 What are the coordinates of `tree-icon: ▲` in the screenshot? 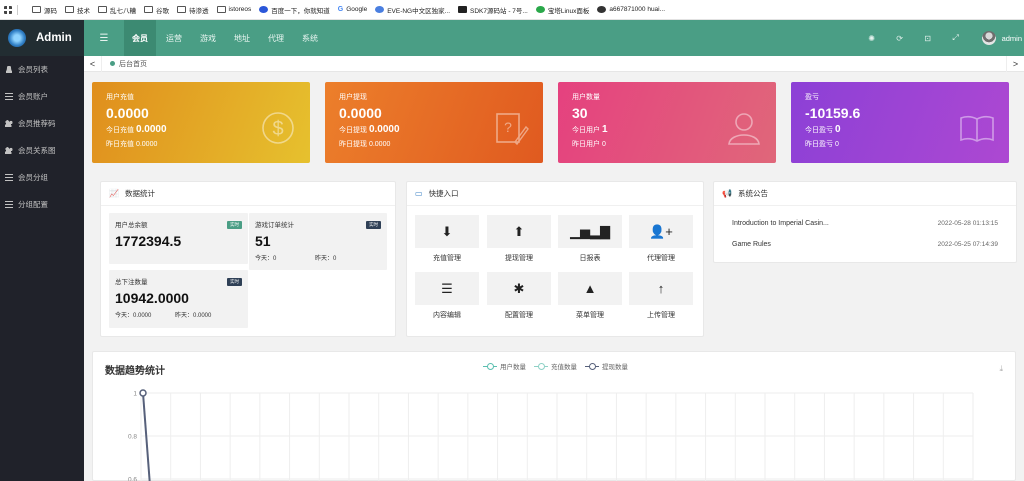 It's located at (590, 288).